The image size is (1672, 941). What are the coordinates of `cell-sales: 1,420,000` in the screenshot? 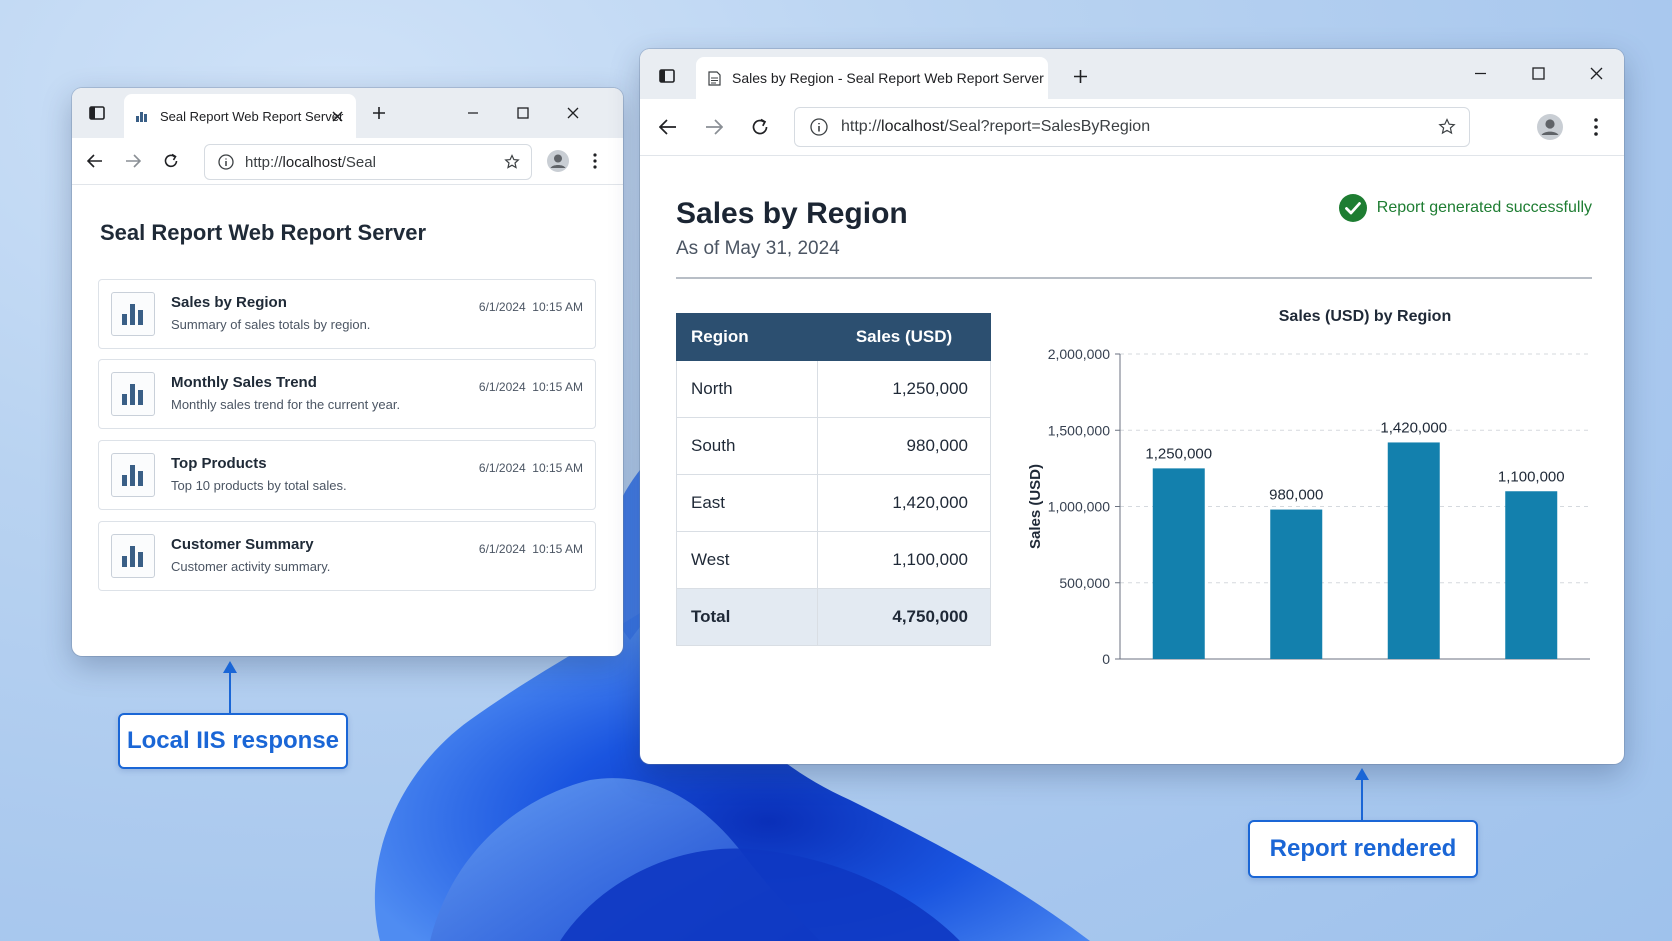 It's located at (904, 503).